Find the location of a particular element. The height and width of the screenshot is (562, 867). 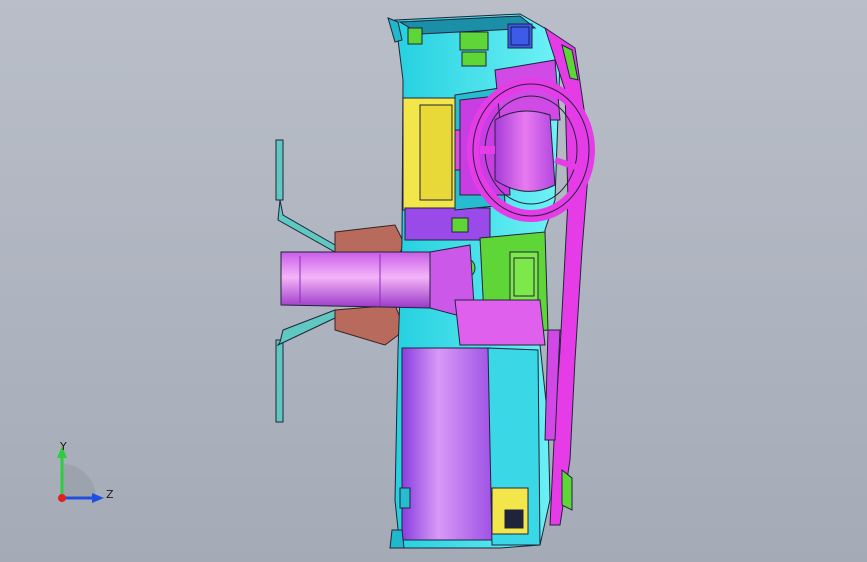

lower-panel is located at coordinates (470, 446).